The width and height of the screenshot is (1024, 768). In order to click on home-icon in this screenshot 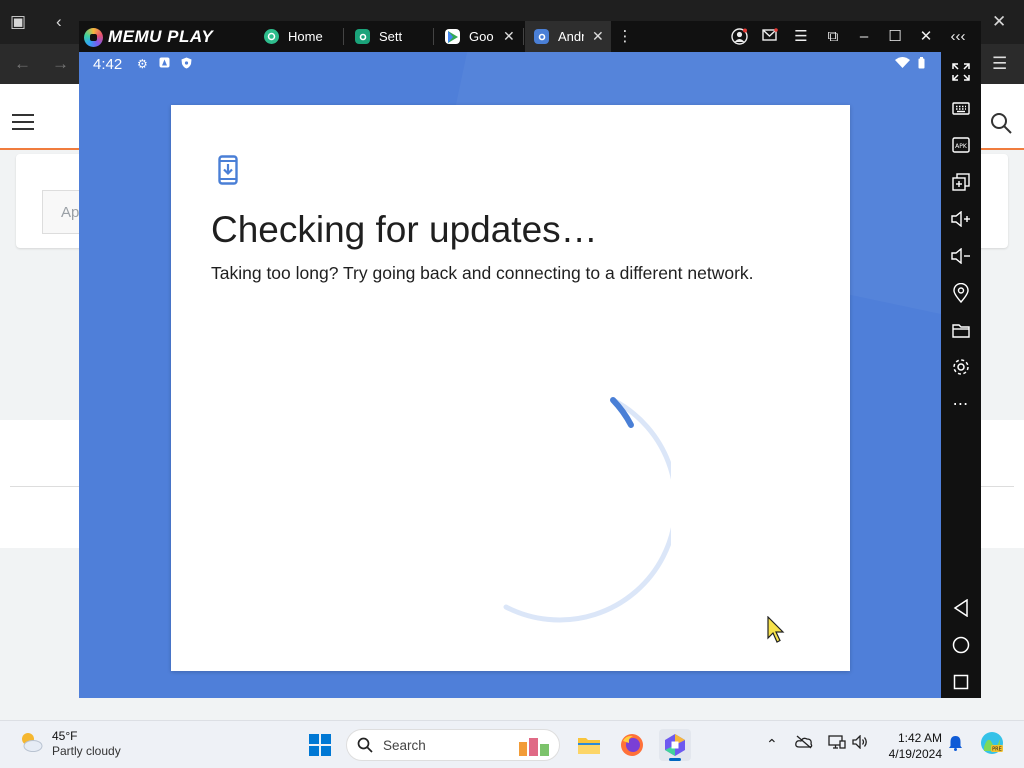, I will do `click(961, 645)`.